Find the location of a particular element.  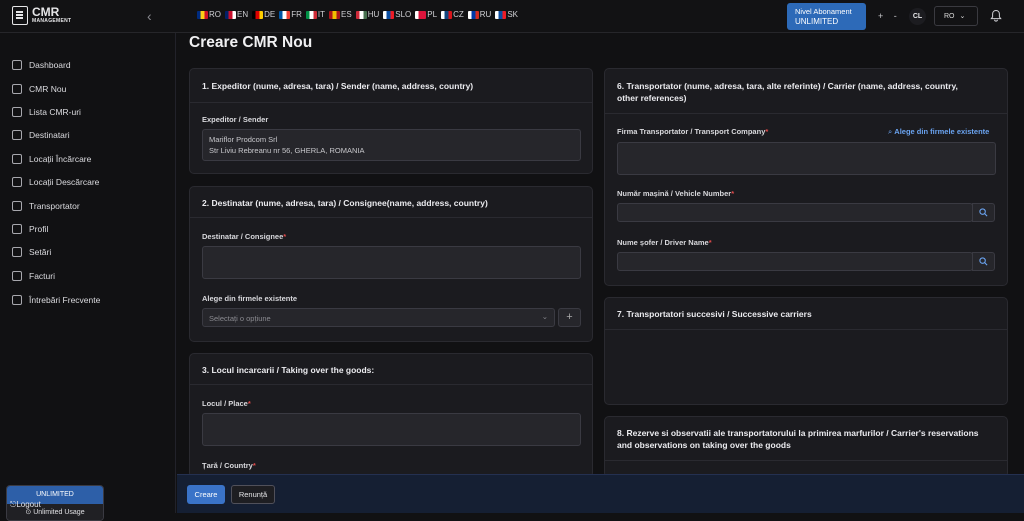

form-action-bar: Creare Renunță is located at coordinates (600, 493).